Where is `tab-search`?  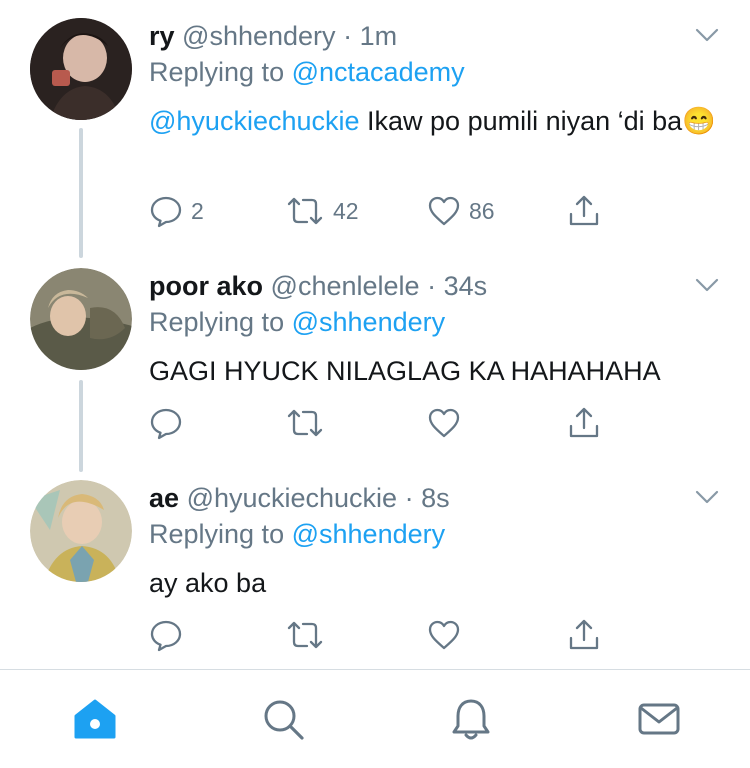 tab-search is located at coordinates (283, 719).